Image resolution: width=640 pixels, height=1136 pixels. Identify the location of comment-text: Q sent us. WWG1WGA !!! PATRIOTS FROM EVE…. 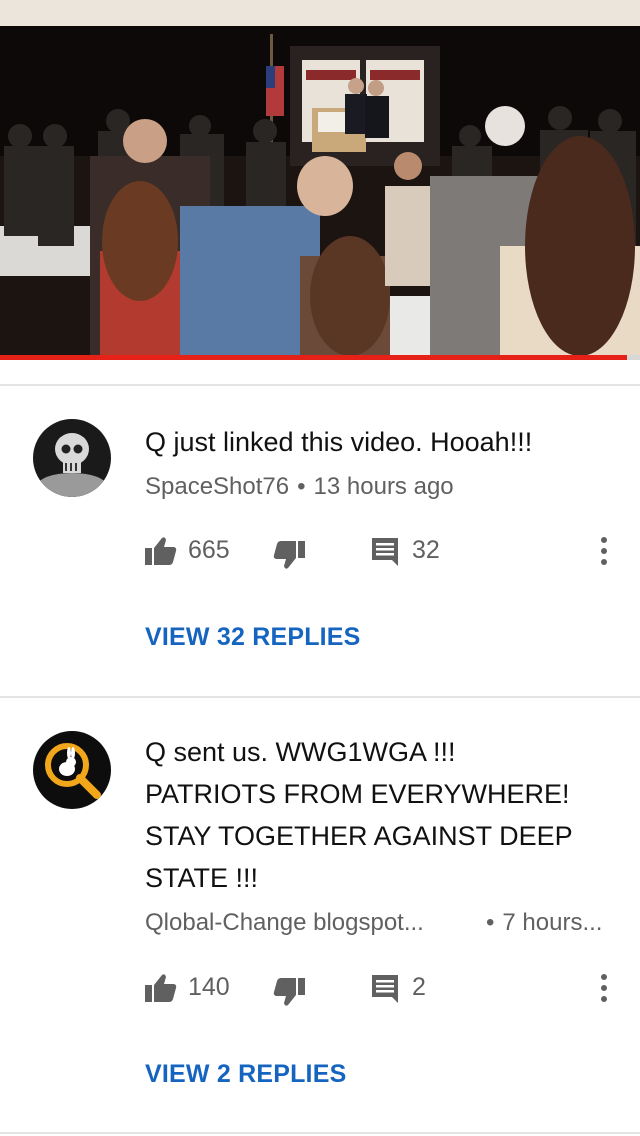
(380, 815).